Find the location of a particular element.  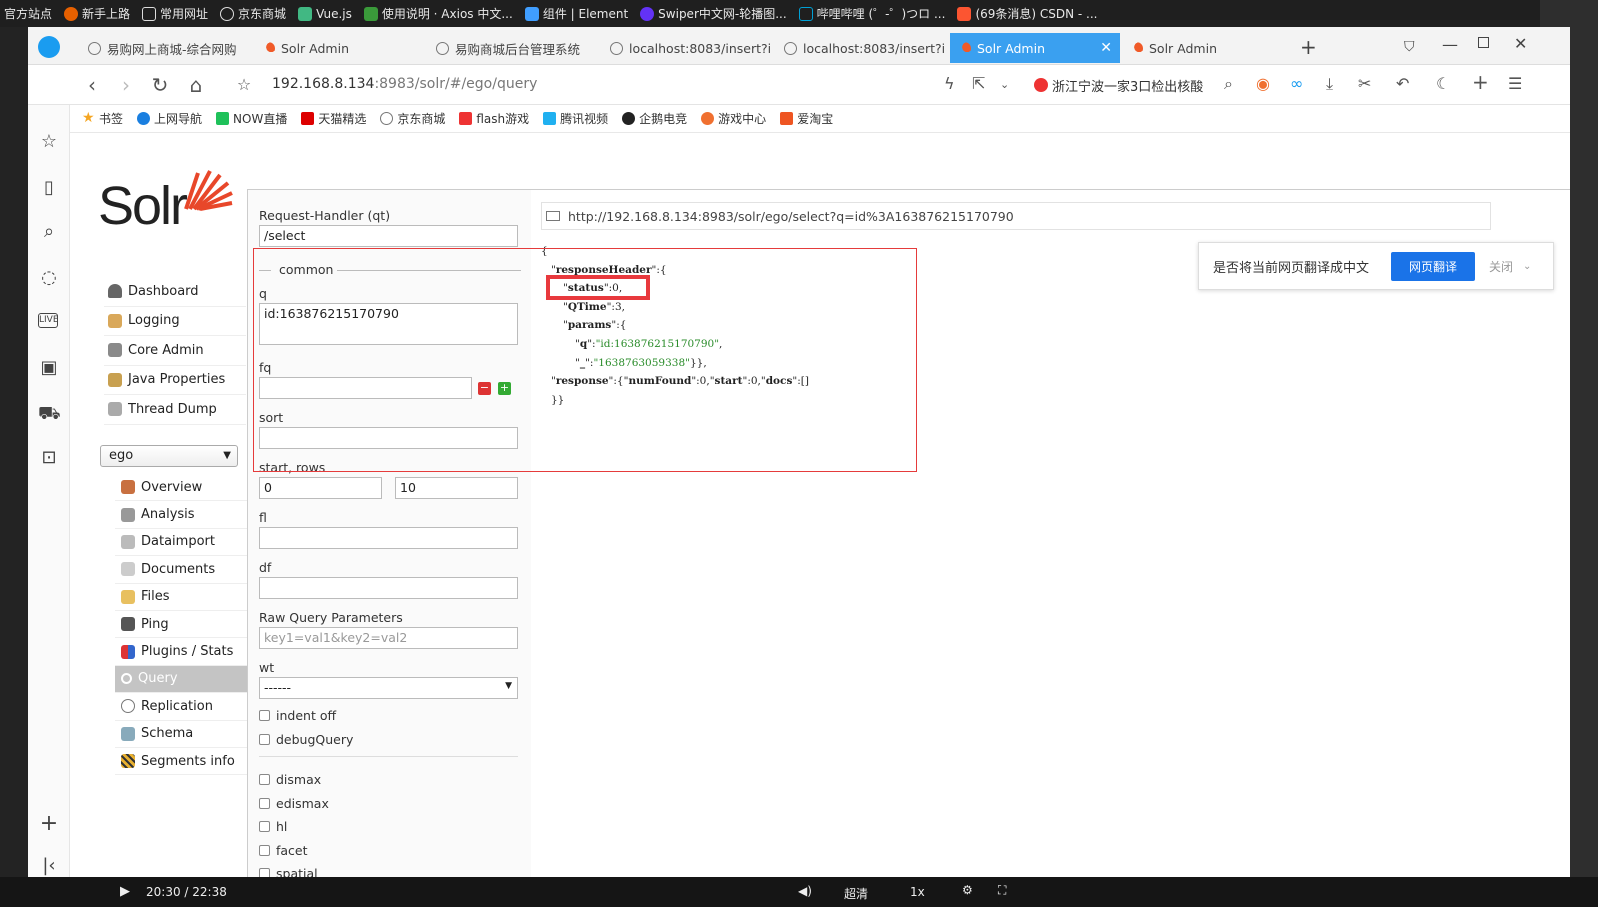

wt-select: ------ ▼ is located at coordinates (388, 688).